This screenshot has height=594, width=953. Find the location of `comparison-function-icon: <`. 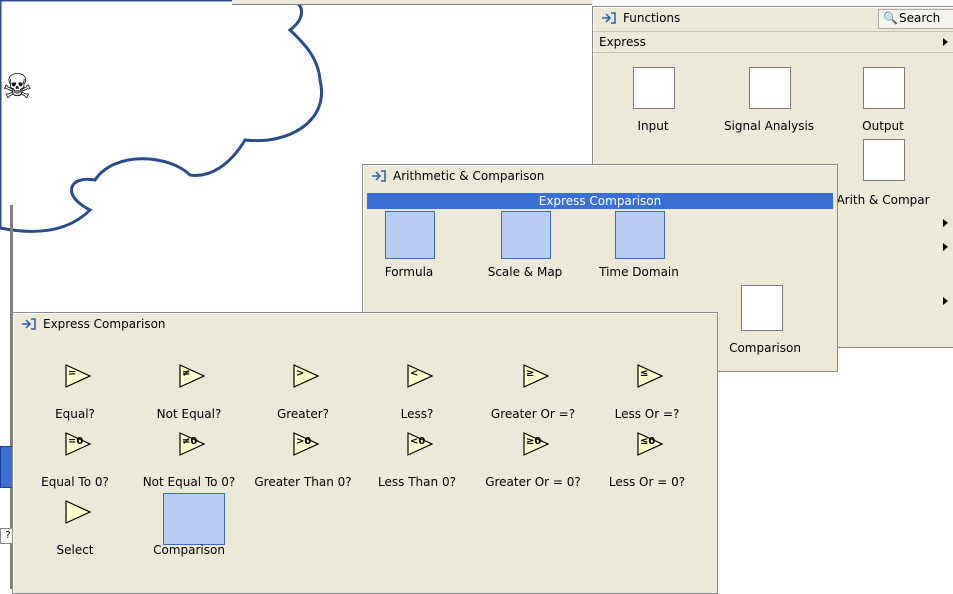

comparison-function-icon: < is located at coordinates (420, 376).